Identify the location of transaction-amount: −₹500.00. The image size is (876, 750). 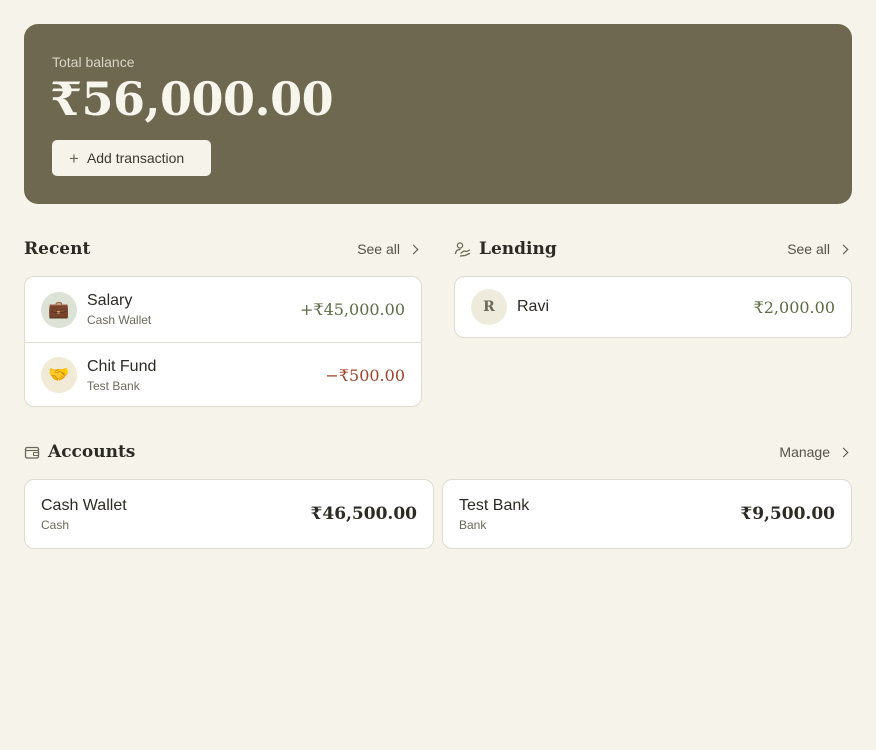
(365, 375).